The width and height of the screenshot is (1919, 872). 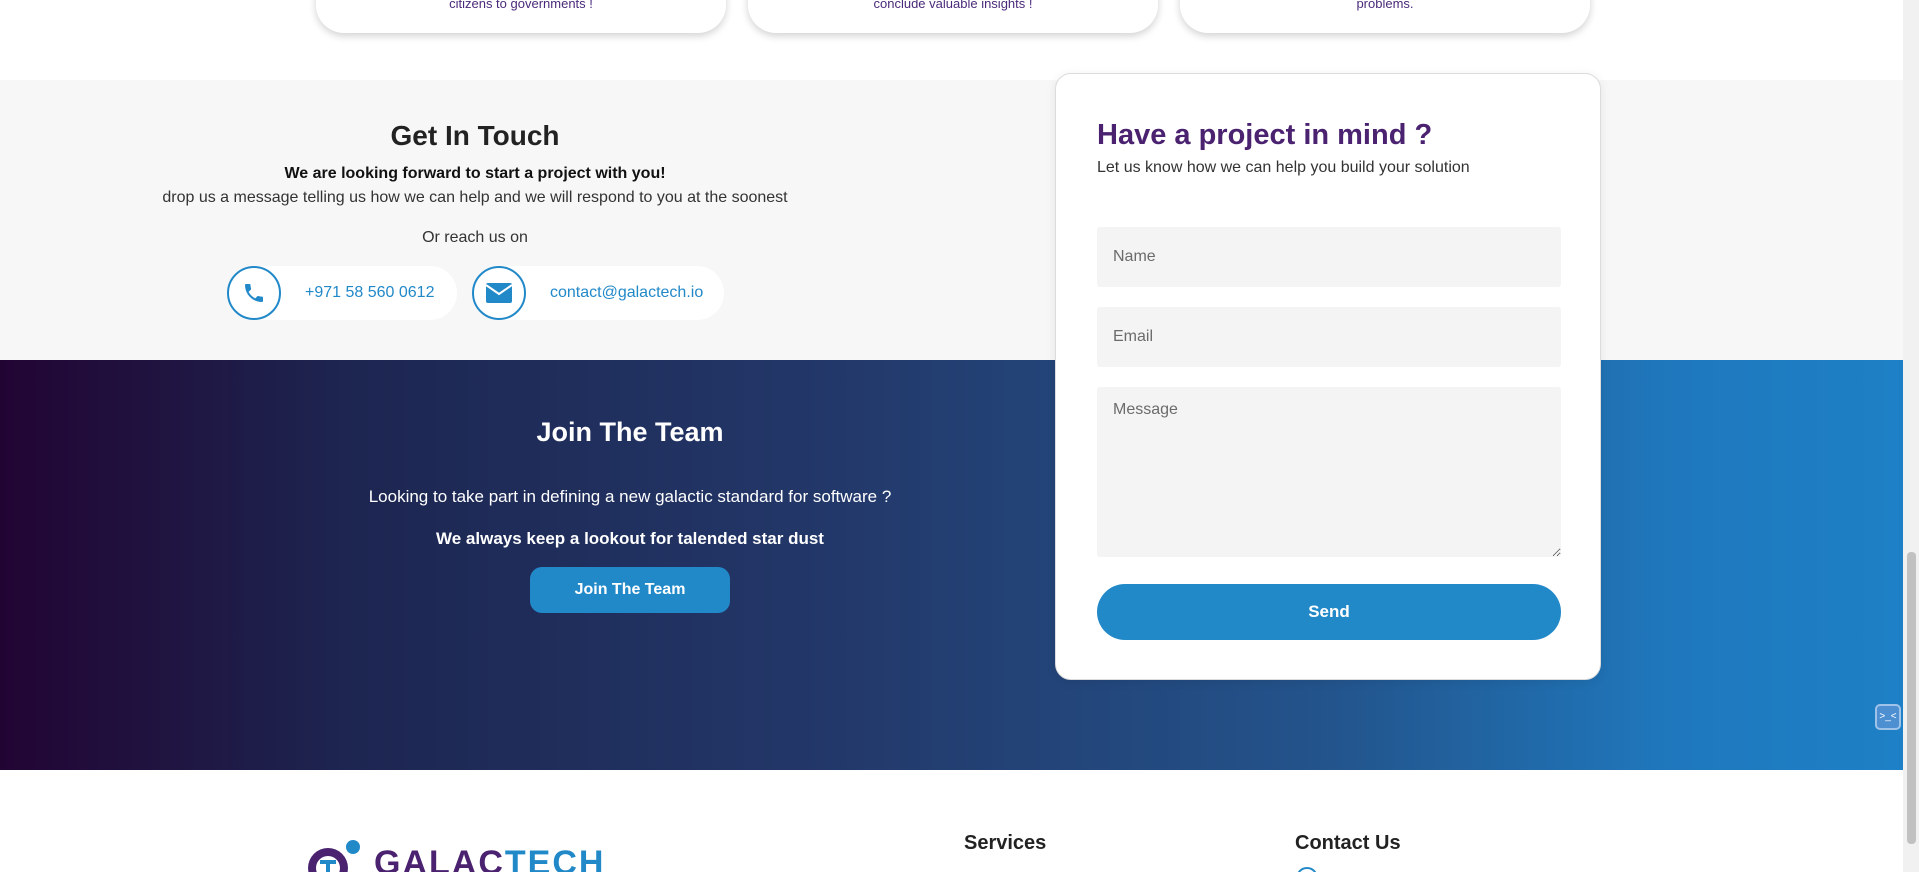 What do you see at coordinates (334, 856) in the screenshot?
I see `logo-mark-icon` at bounding box center [334, 856].